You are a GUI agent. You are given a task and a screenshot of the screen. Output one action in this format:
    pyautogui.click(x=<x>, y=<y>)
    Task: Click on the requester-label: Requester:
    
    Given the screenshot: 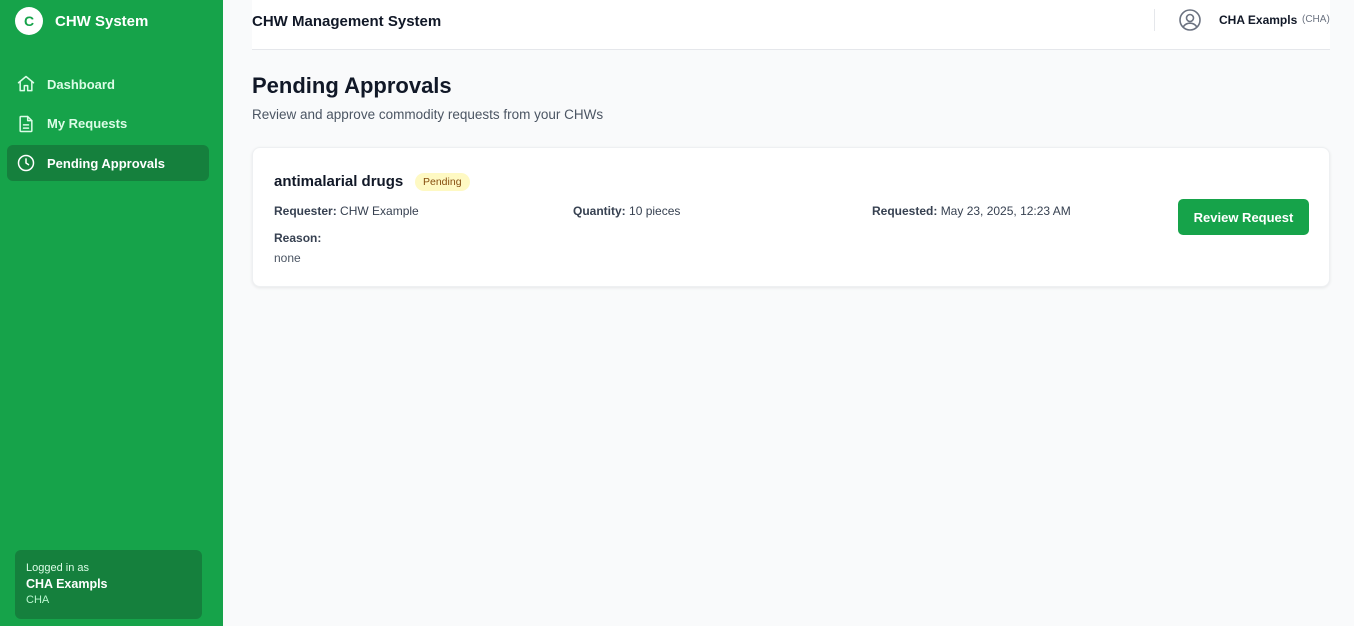 What is the action you would take?
    pyautogui.click(x=305, y=211)
    